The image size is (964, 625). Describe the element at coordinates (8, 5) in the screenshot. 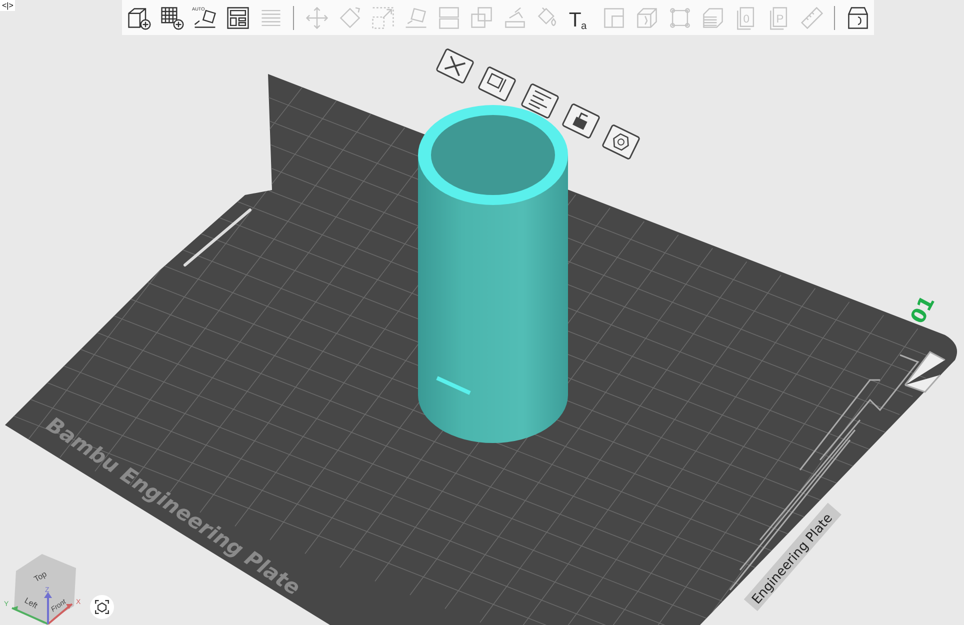

I see `panel-toggle: <|>` at that location.